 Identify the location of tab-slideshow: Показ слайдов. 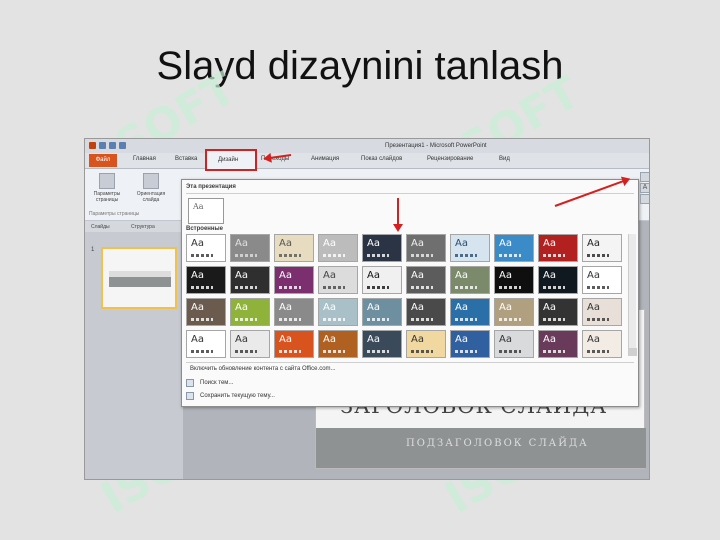
(381, 159).